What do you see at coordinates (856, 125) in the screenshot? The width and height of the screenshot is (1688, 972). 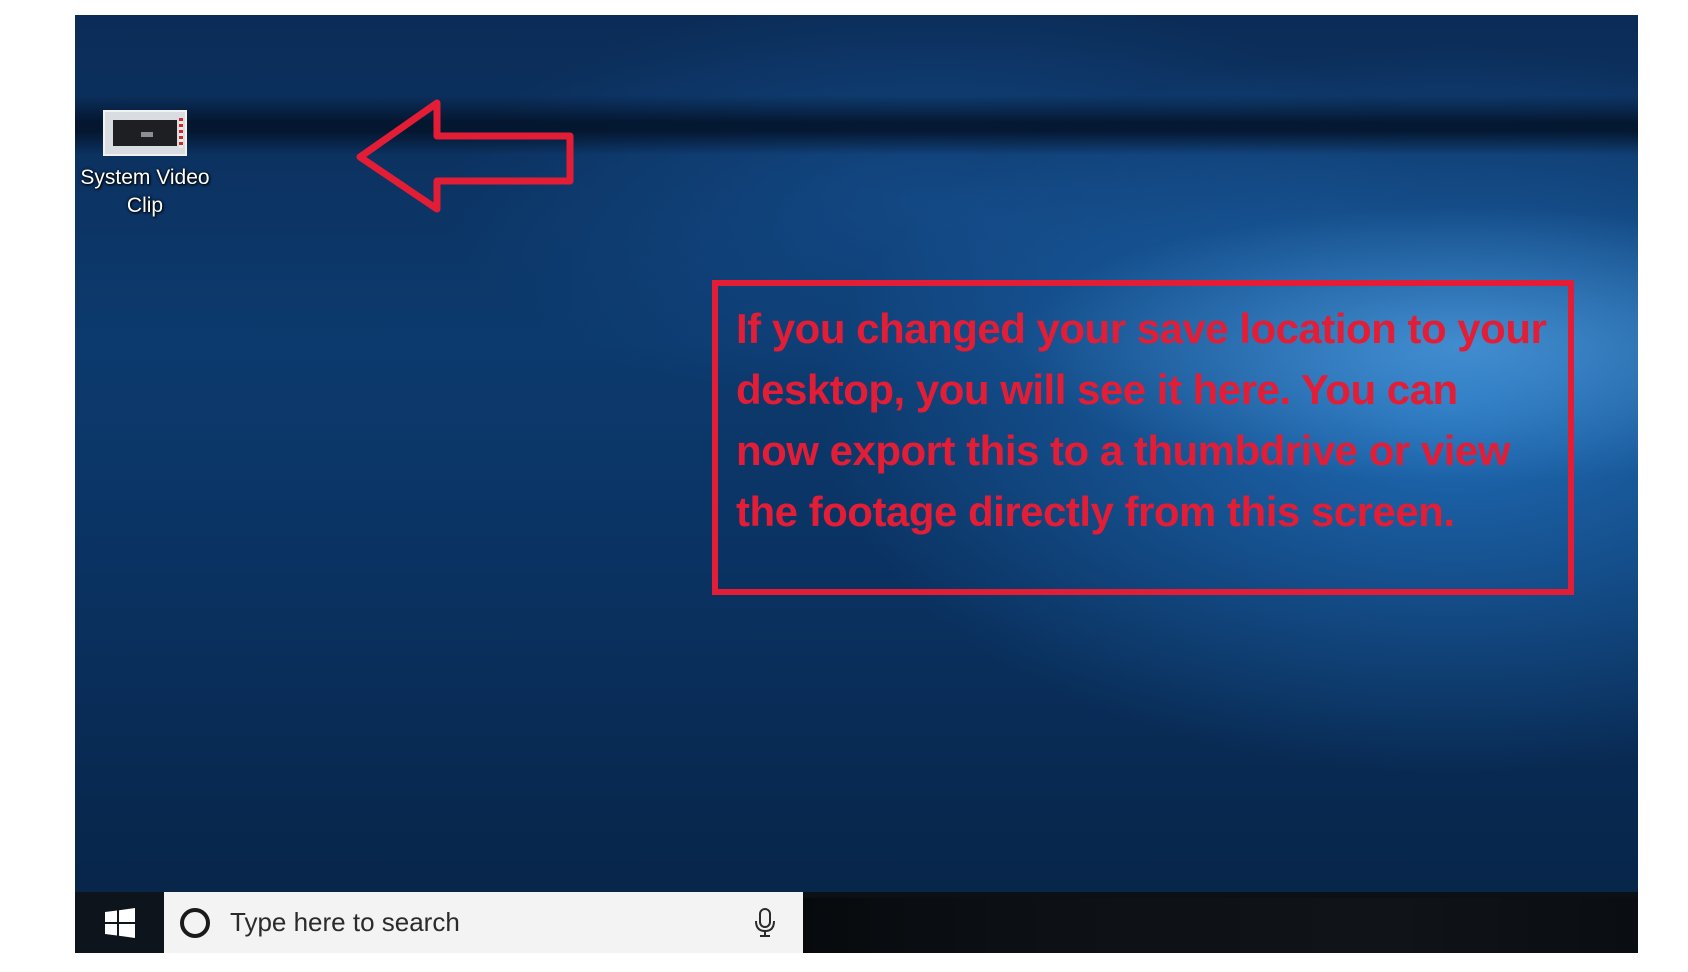 I see `wallpaper-streak` at bounding box center [856, 125].